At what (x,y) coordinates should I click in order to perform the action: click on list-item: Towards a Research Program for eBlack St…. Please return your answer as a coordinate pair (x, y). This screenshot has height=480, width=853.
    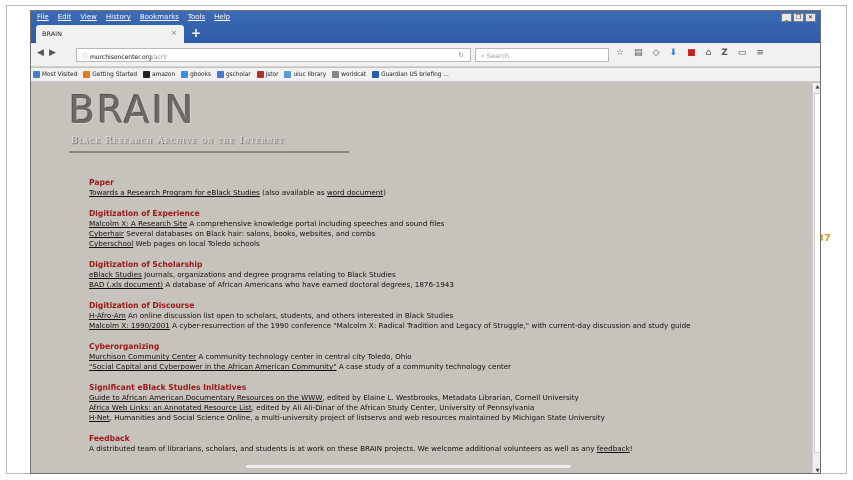
    Looking at the image, I should click on (414, 193).